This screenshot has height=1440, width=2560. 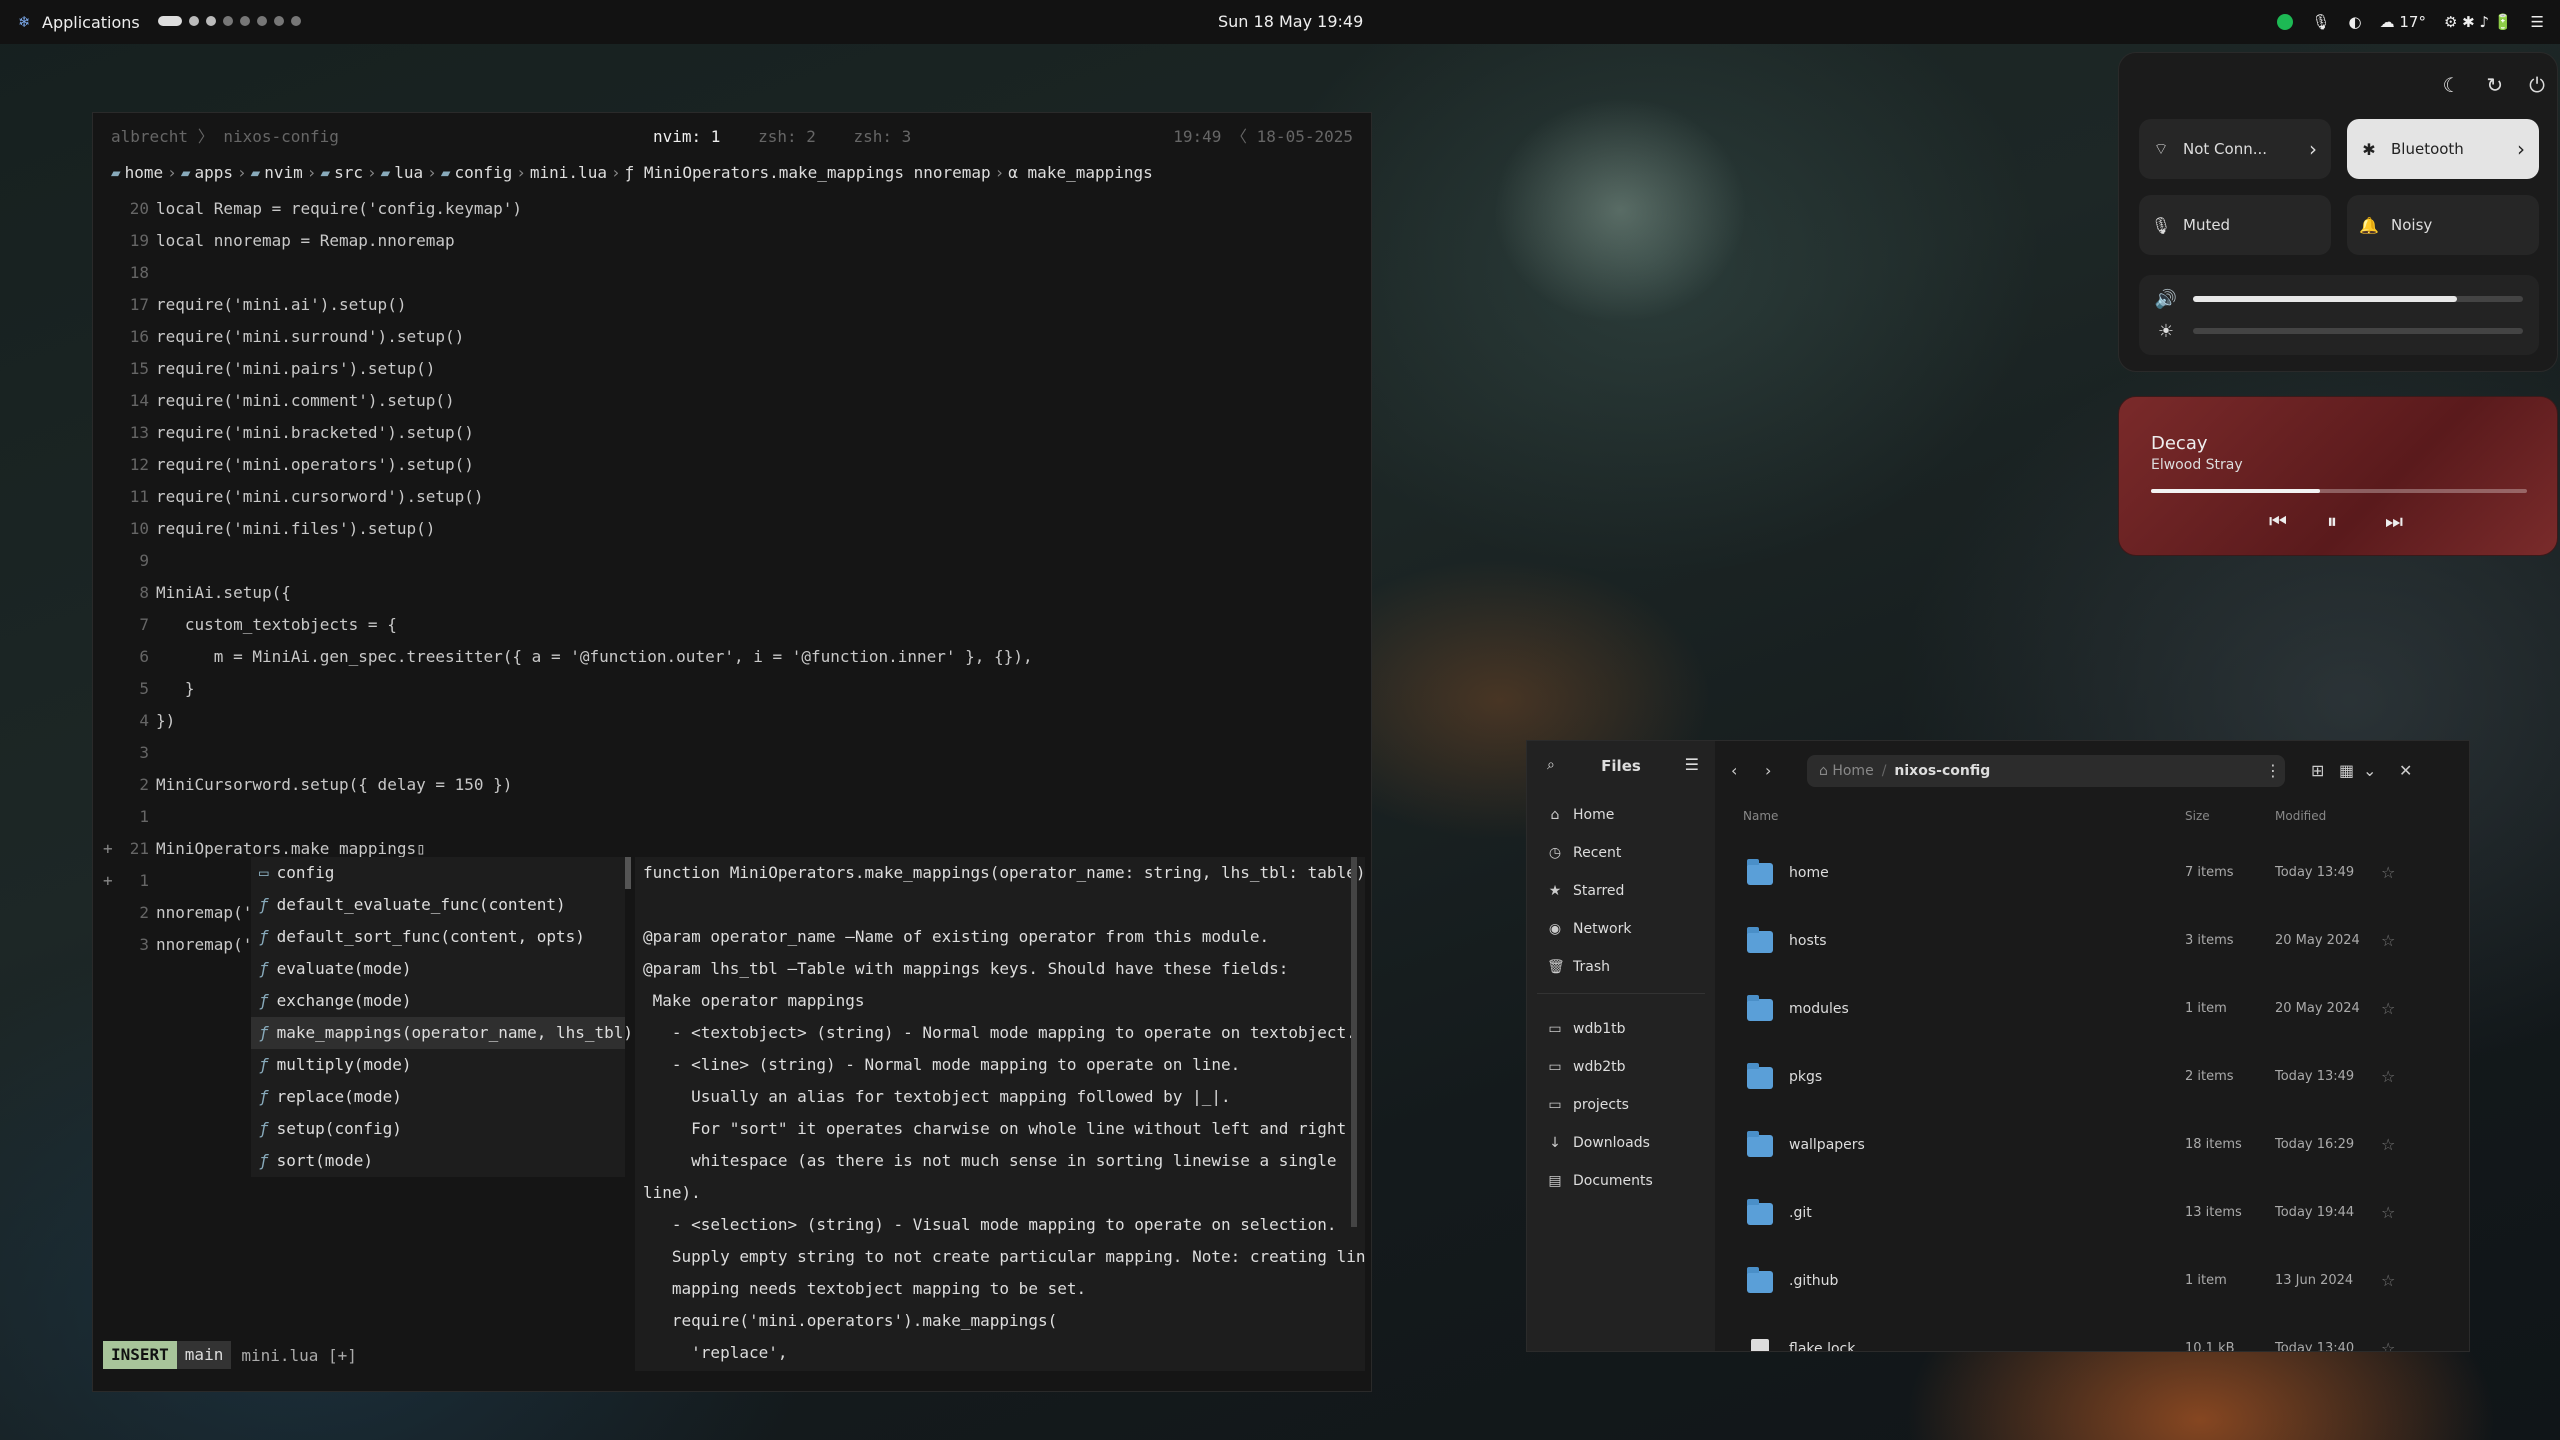 What do you see at coordinates (808, 172) in the screenshot?
I see `breadcrumb-item: ƒ MiniOperators.make_mappings nnoremap` at bounding box center [808, 172].